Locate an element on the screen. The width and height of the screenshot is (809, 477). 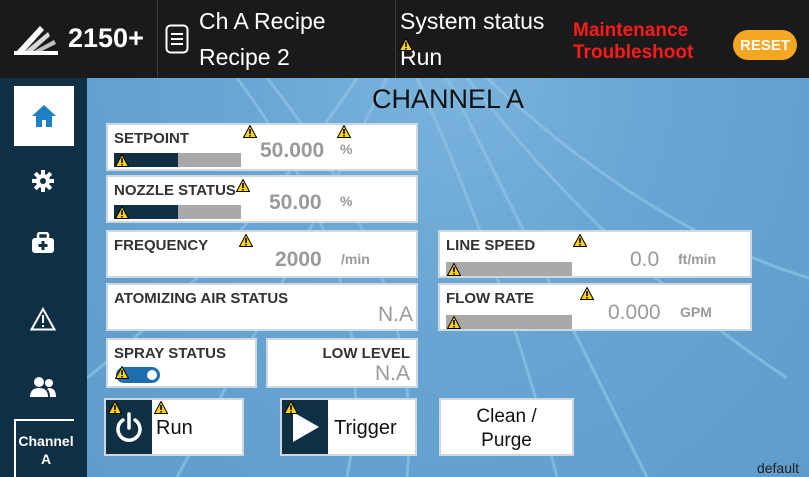
trigger-button: Trigger is located at coordinates (348, 427).